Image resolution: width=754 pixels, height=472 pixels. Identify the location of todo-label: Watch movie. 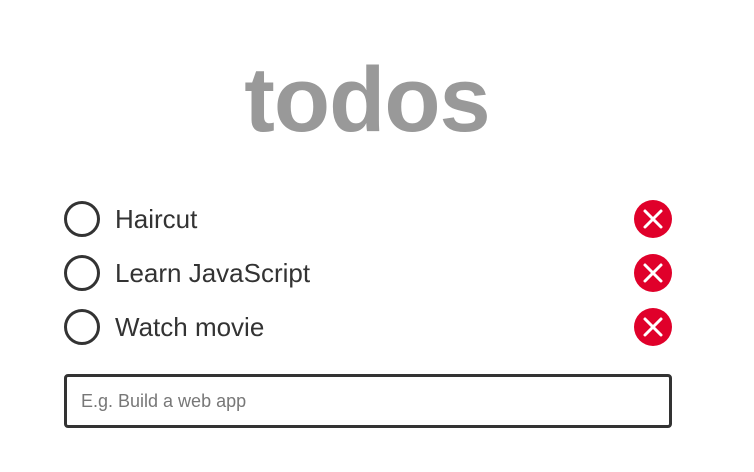
(190, 327).